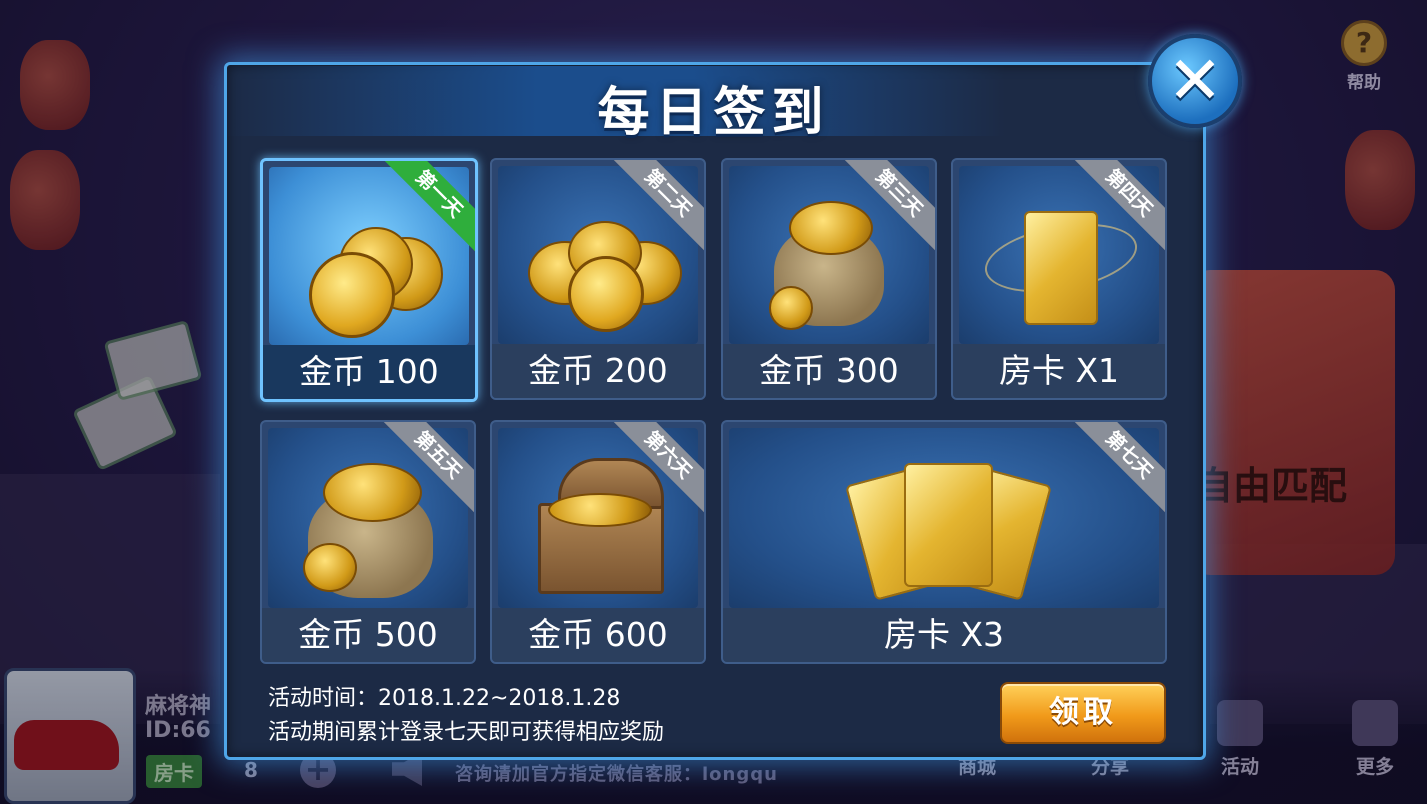  Describe the element at coordinates (598, 542) in the screenshot. I see `day-6-card: 金币 600 第六天` at that location.